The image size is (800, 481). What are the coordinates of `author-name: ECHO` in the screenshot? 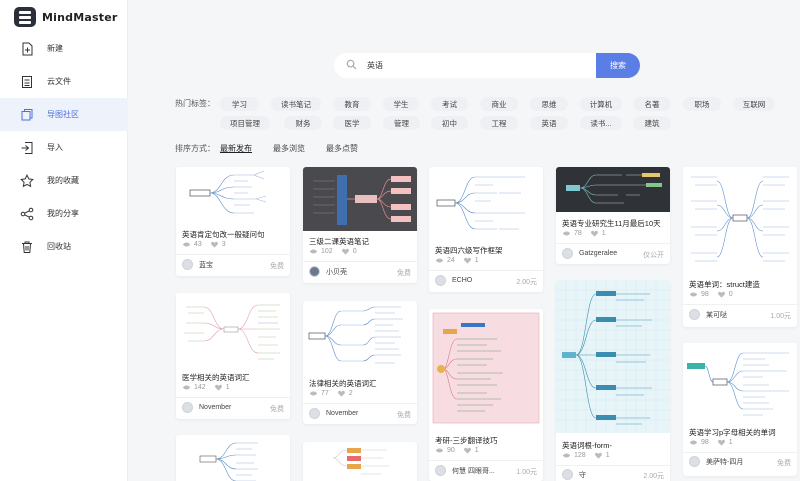 It's located at (462, 280).